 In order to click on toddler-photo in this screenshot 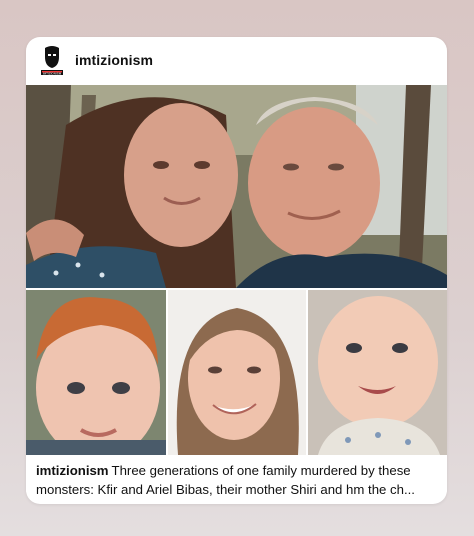, I will do `click(96, 372)`.